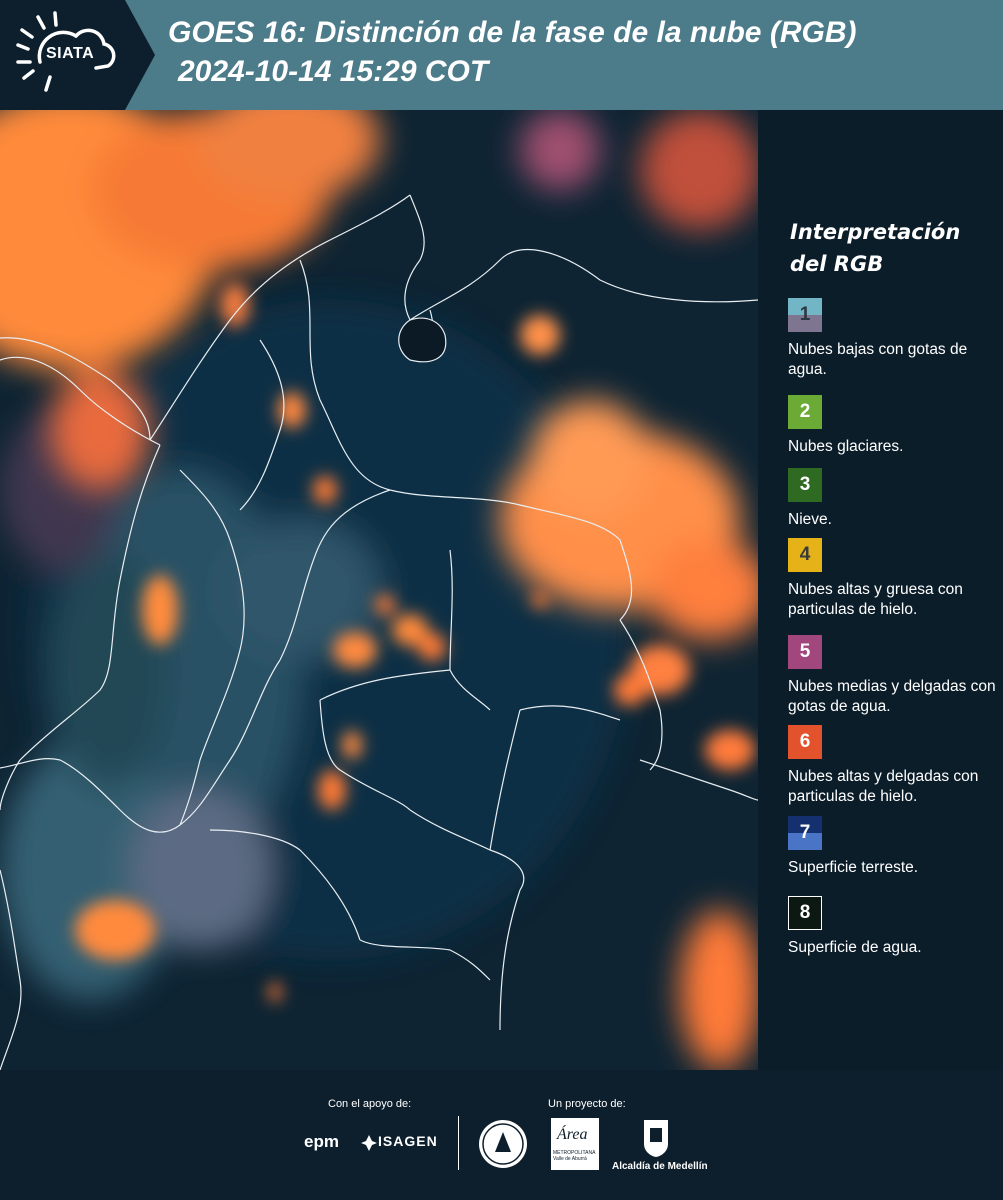 The height and width of the screenshot is (1200, 1003). I want to click on legend-label: Nieve., so click(810, 519).